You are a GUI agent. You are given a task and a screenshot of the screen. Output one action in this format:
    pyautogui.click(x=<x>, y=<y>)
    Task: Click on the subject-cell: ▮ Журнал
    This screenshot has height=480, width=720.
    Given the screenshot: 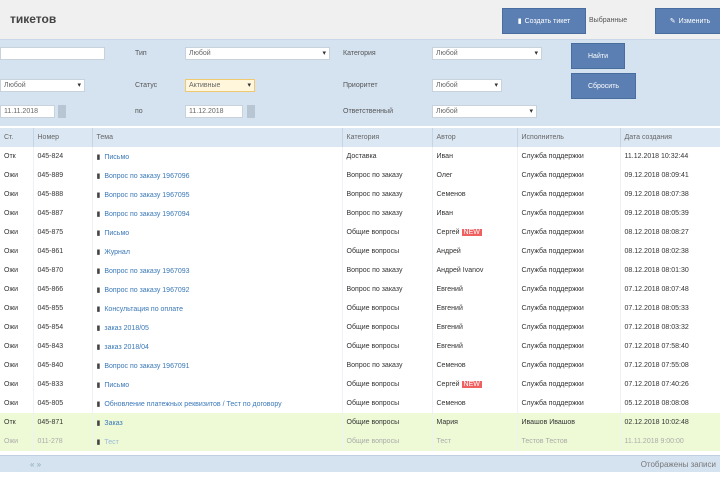 What is the action you would take?
    pyautogui.click(x=217, y=251)
    